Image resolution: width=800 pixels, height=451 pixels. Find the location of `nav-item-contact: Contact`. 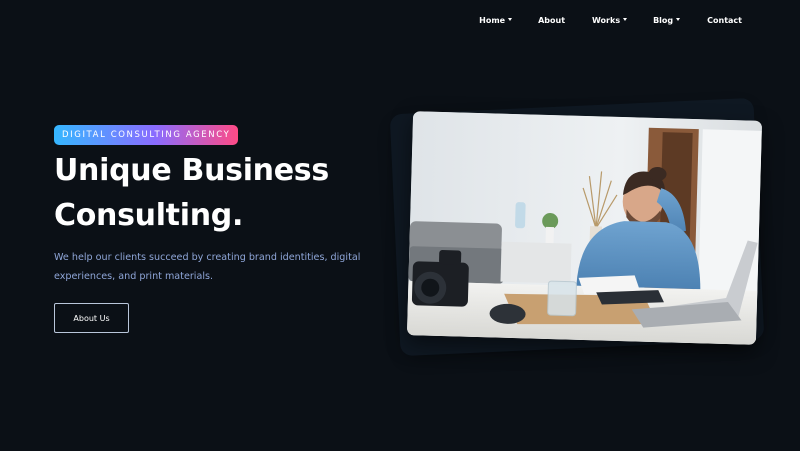

nav-item-contact: Contact is located at coordinates (724, 20).